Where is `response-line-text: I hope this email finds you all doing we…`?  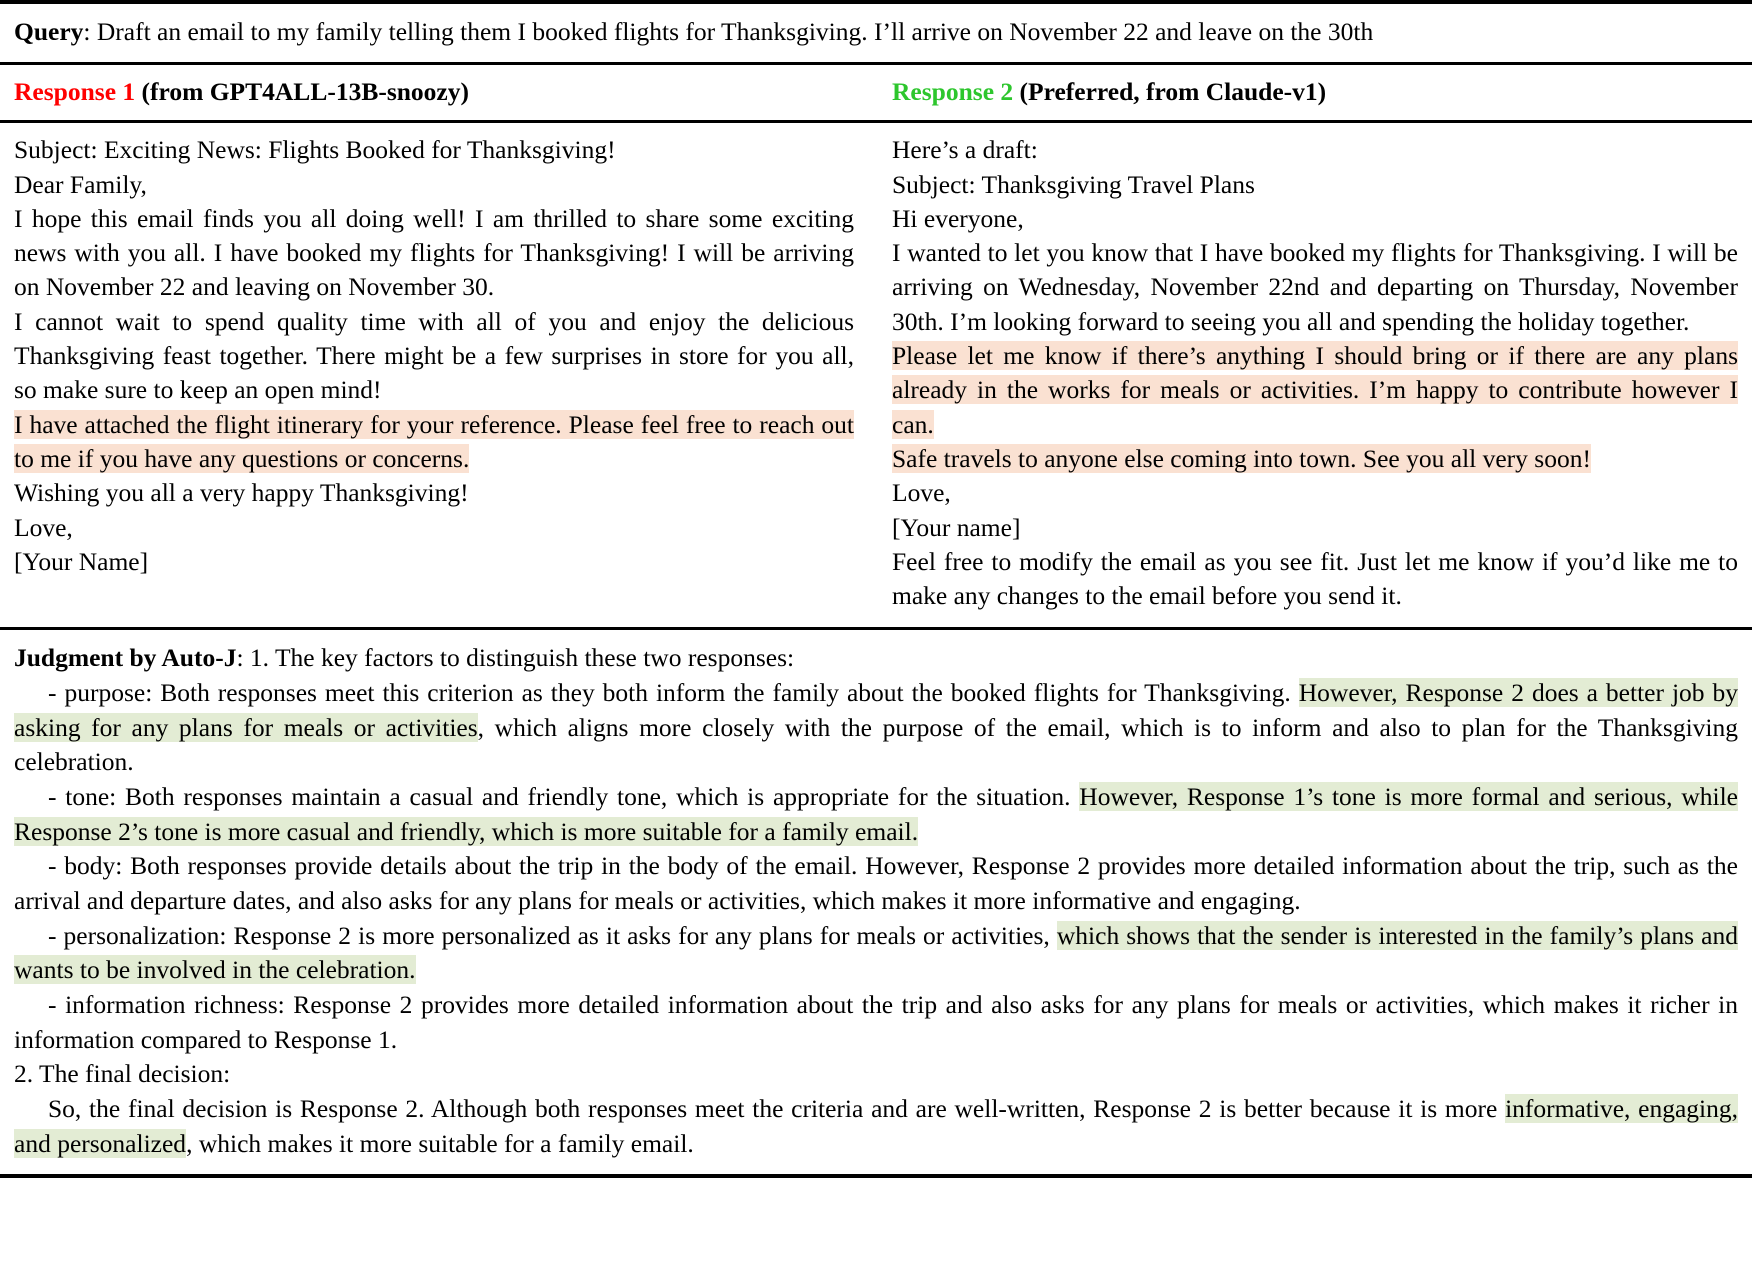 response-line-text: I hope this email finds you all doing we… is located at coordinates (434, 252).